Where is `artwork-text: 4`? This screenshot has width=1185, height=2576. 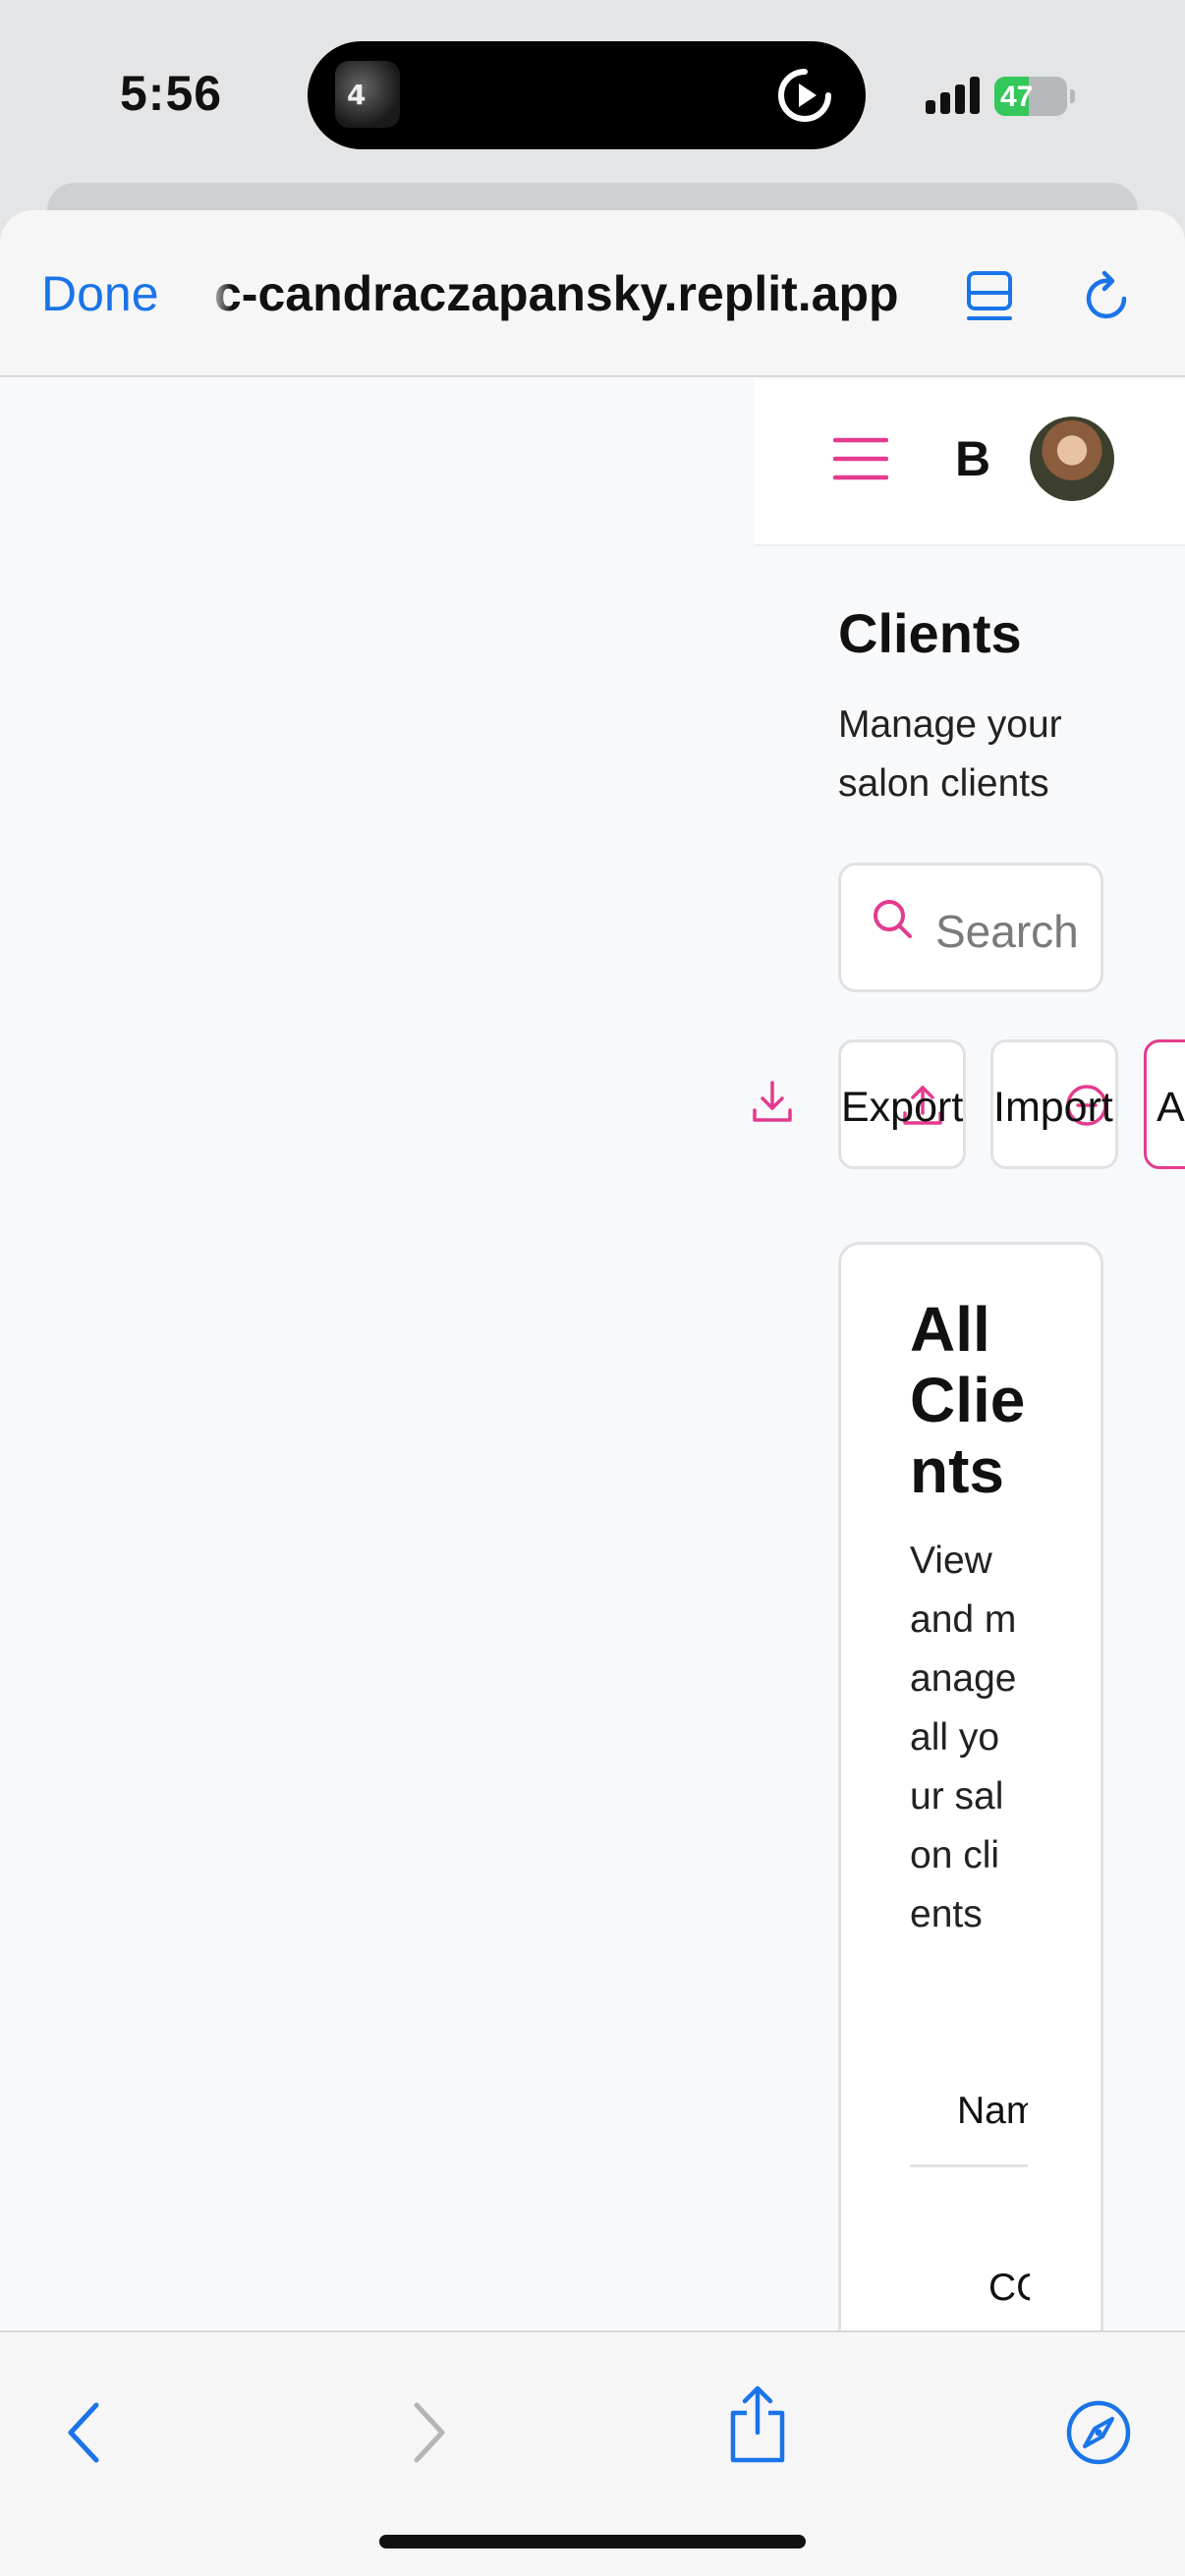
artwork-text: 4 is located at coordinates (357, 95).